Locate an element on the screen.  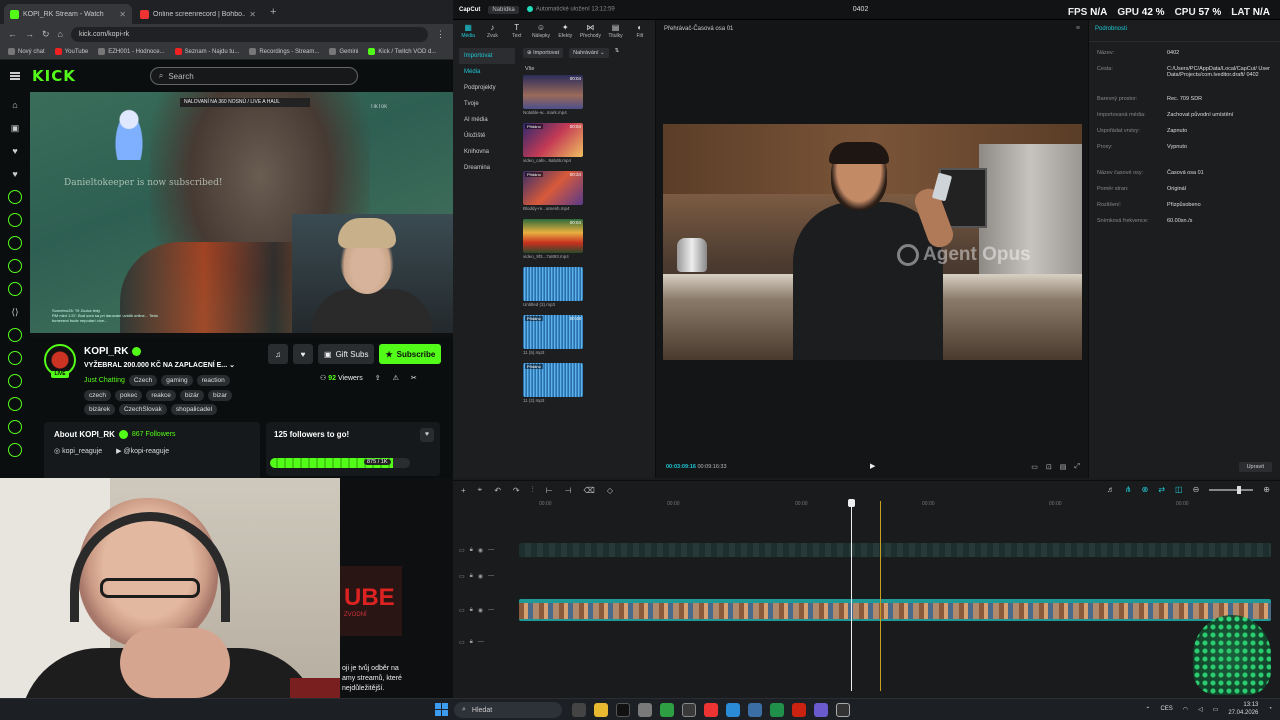
nav-ai-media: AI média is located at coordinates (487, 120).